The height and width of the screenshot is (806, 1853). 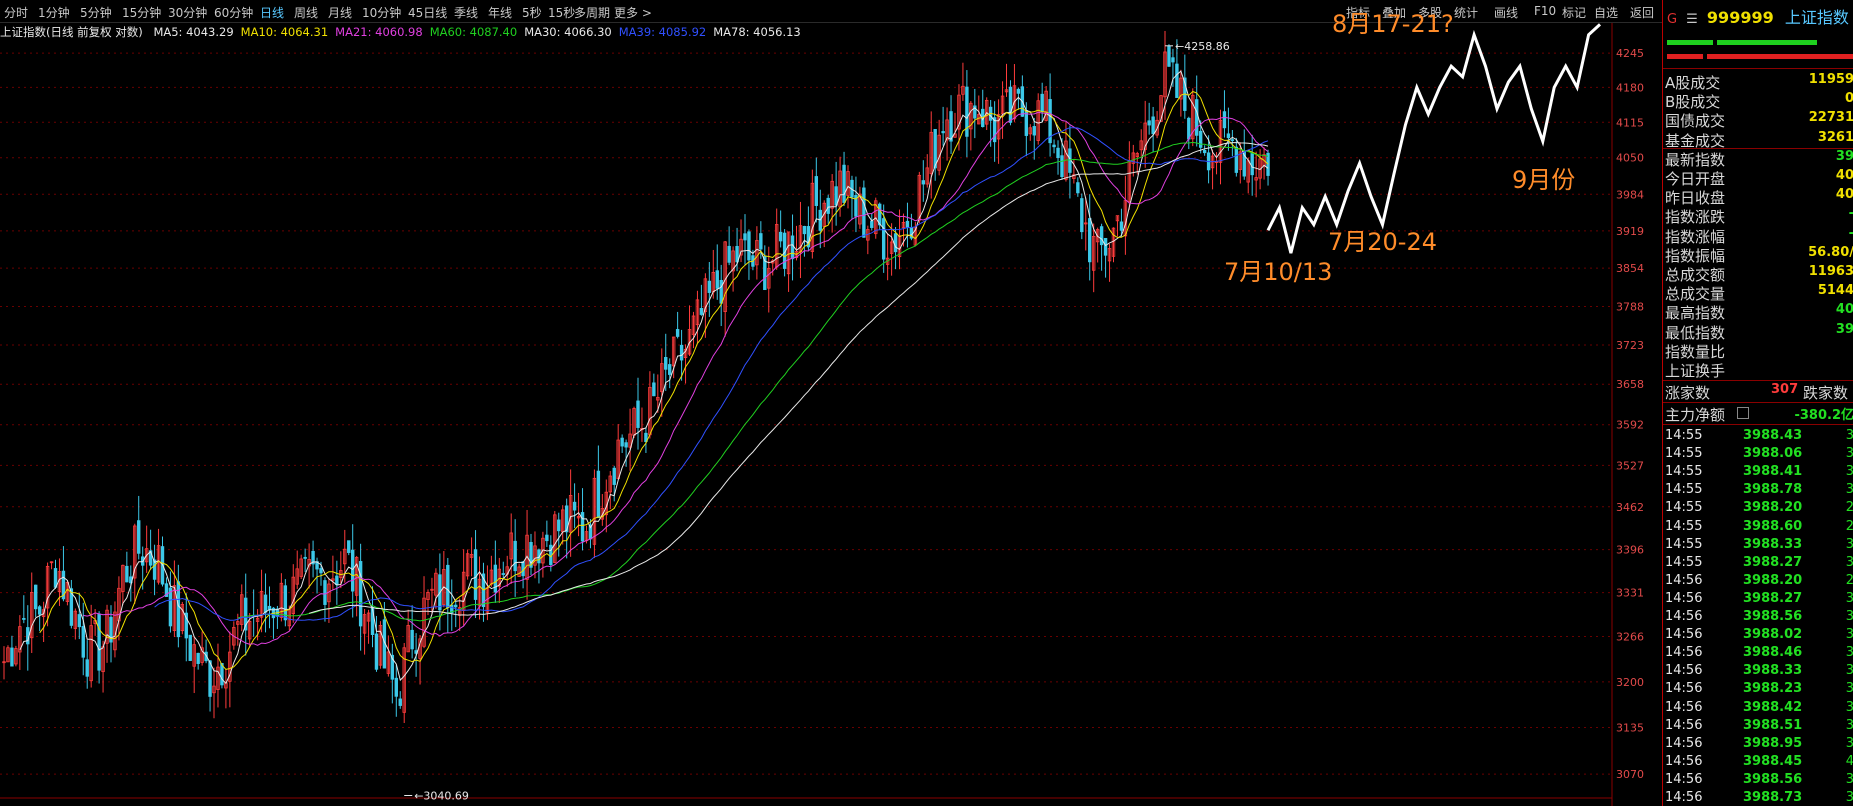 I want to click on period-tab: 更多 >, so click(x=633, y=12).